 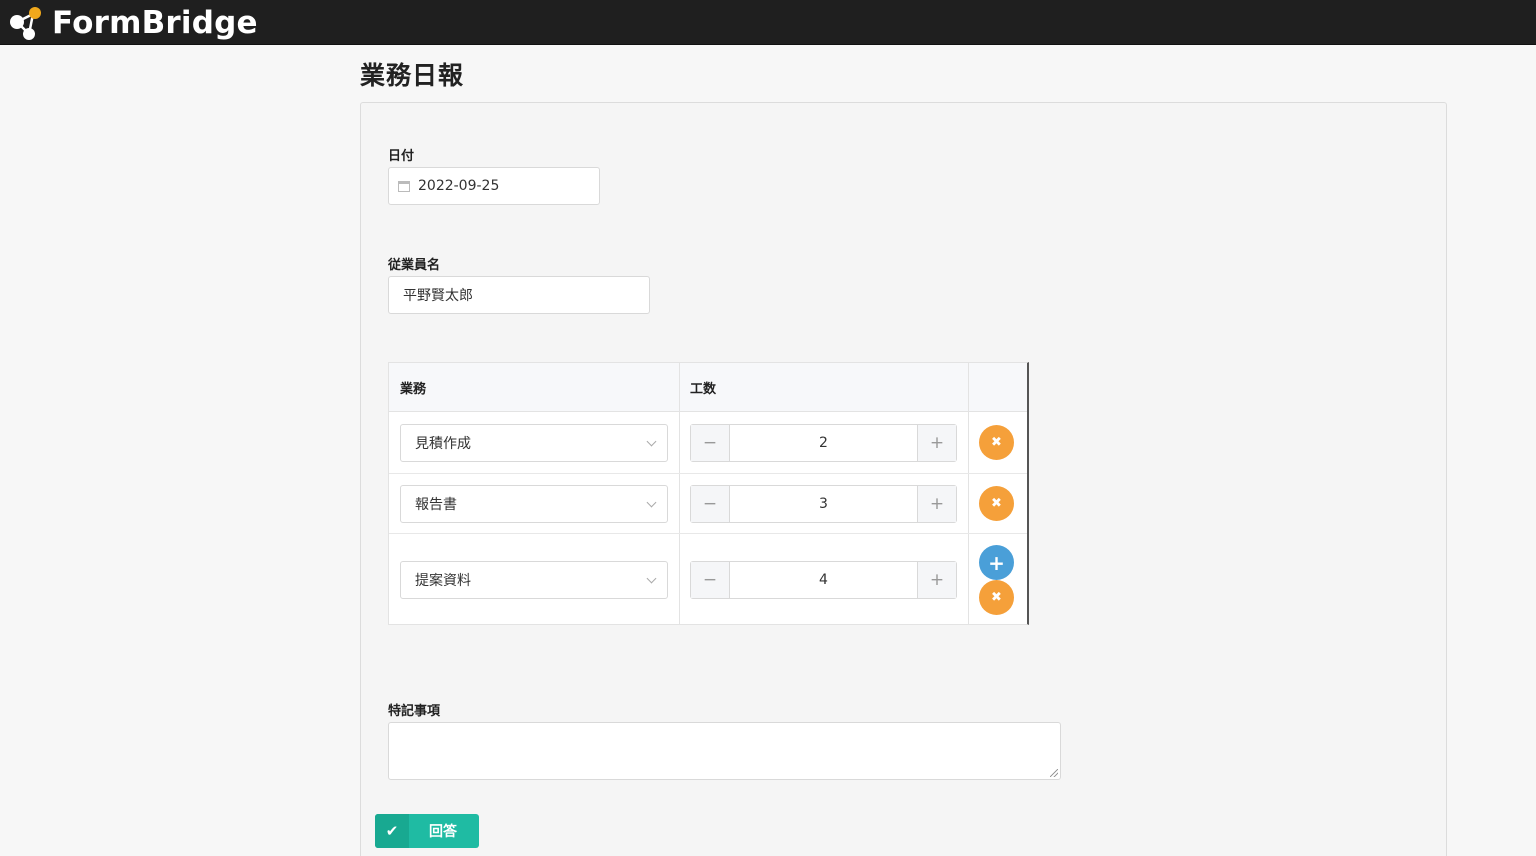 What do you see at coordinates (404, 186) in the screenshot?
I see `calendar-icon` at bounding box center [404, 186].